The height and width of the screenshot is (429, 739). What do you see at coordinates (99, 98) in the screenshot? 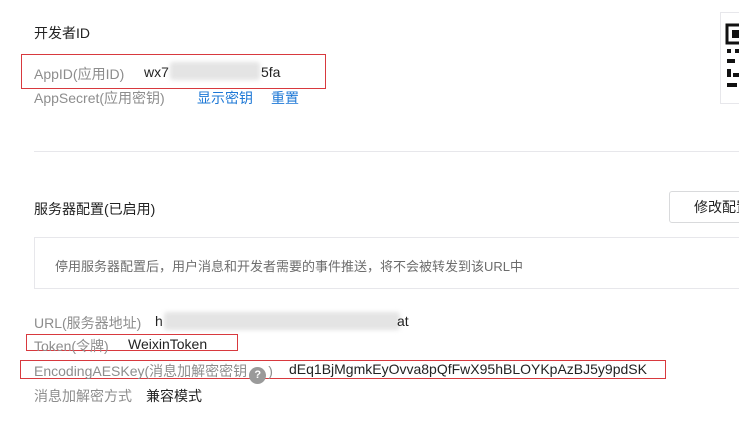
I see `appsecret-label: AppSecret(应用密钥)` at bounding box center [99, 98].